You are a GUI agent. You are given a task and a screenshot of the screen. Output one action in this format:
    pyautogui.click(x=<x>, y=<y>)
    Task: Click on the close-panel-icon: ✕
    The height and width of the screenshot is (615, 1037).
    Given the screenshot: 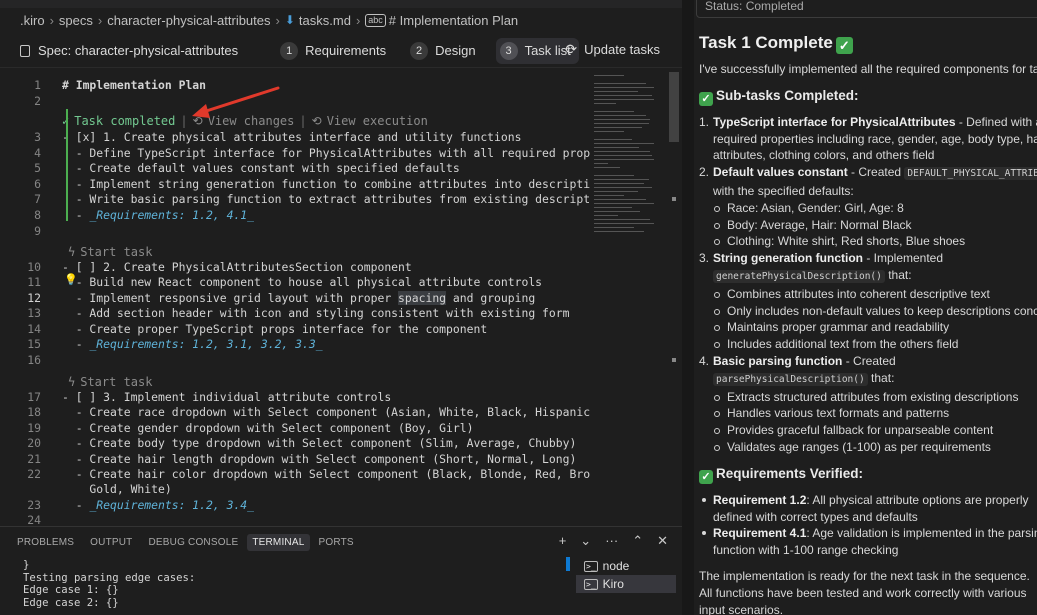 What is the action you would take?
    pyautogui.click(x=662, y=541)
    